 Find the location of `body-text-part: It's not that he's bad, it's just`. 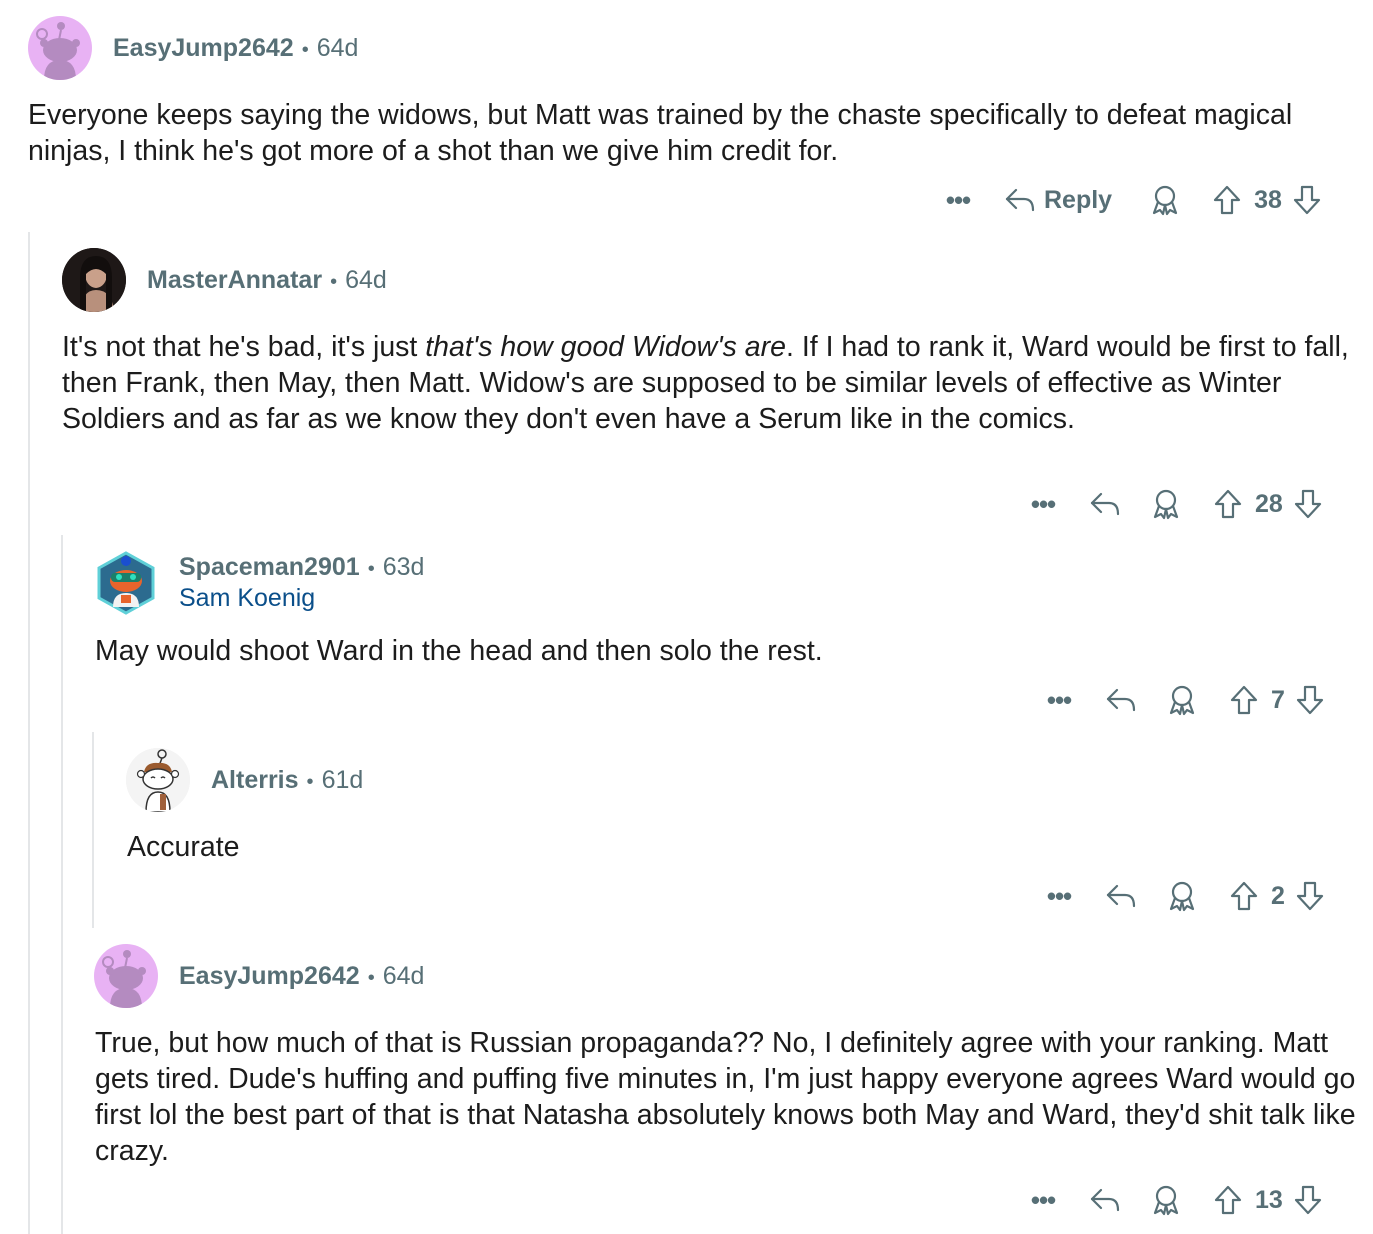

body-text-part: It's not that he's bad, it's just is located at coordinates (244, 347).